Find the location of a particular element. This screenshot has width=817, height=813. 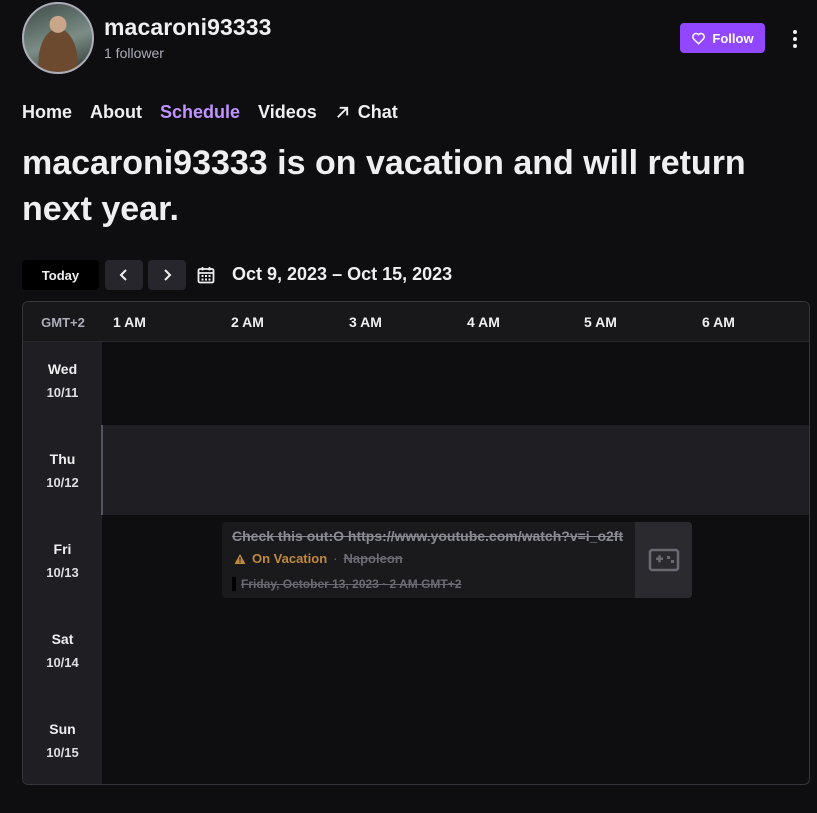

heart-icon is located at coordinates (699, 38).